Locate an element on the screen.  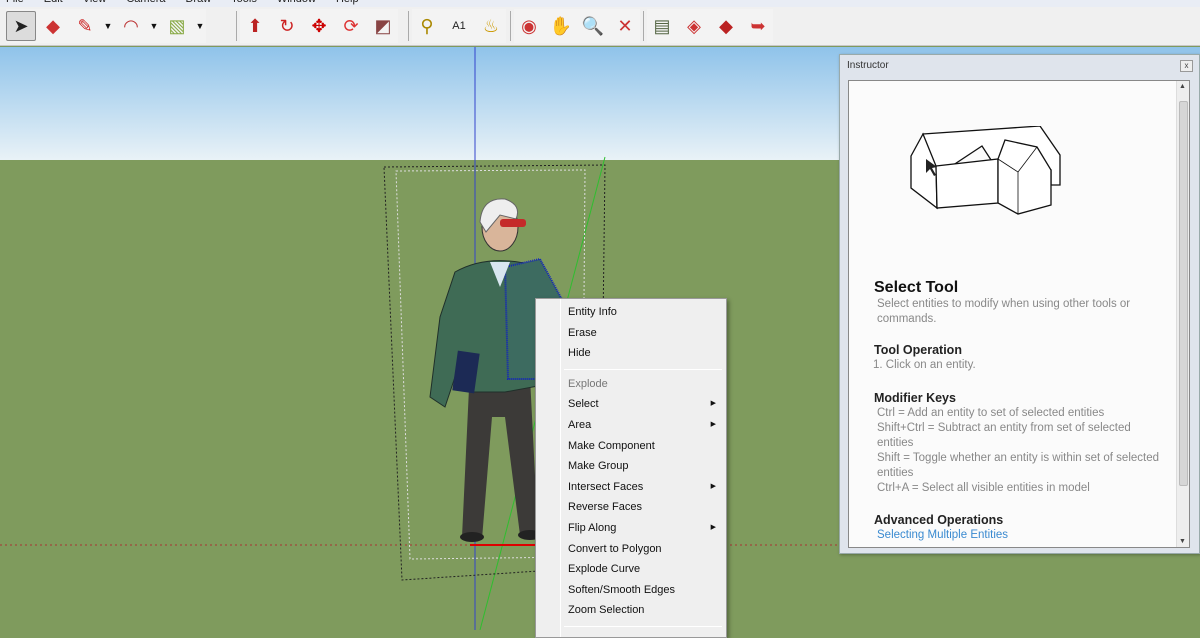
push-pull-icon: ⬆ is located at coordinates (255, 25).